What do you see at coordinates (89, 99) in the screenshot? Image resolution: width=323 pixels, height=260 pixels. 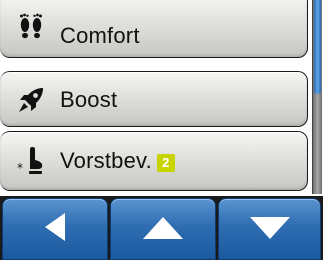 I see `menu-item-label: Boost` at bounding box center [89, 99].